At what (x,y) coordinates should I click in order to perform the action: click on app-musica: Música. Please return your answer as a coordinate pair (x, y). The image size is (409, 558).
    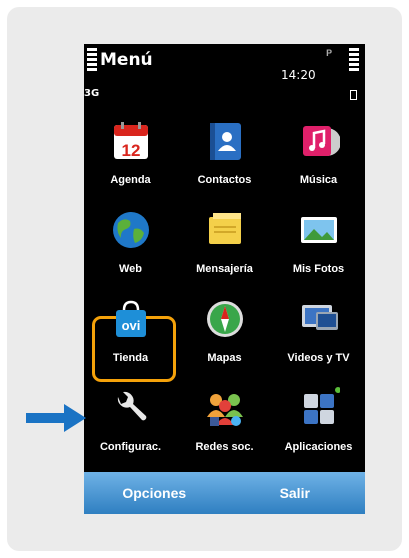
    Looking at the image, I should click on (318, 153).